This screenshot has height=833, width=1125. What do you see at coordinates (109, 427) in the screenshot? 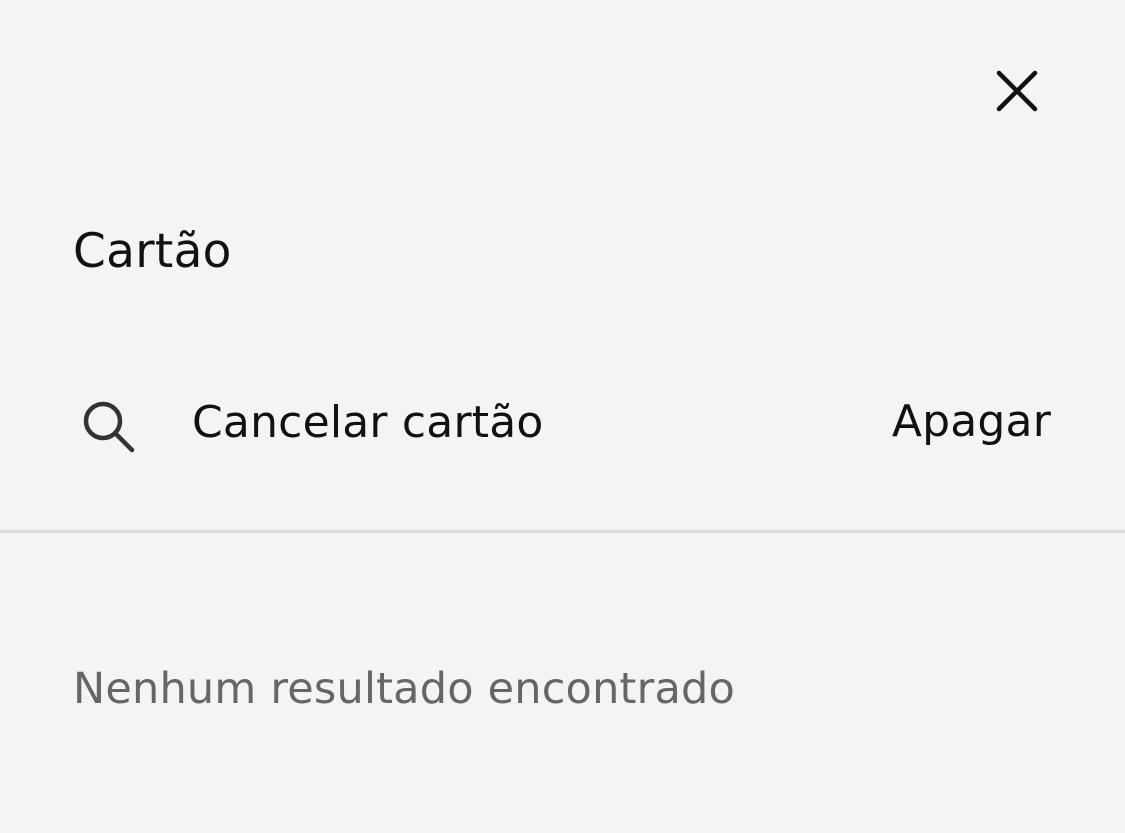
I see `search-icon` at bounding box center [109, 427].